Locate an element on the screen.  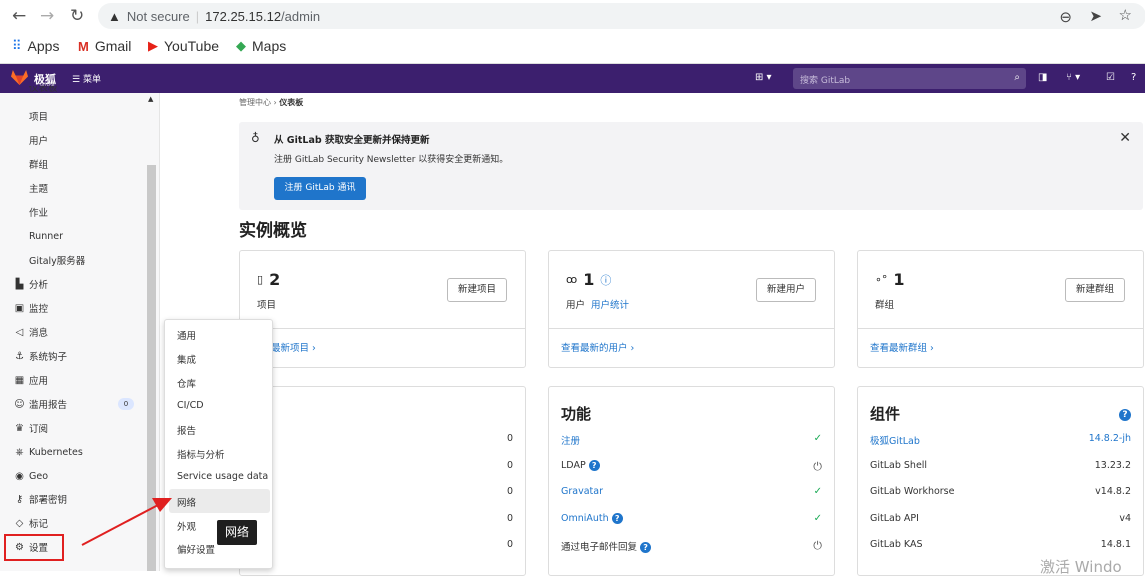
annotation-arrow is located at coordinates (126, 522).